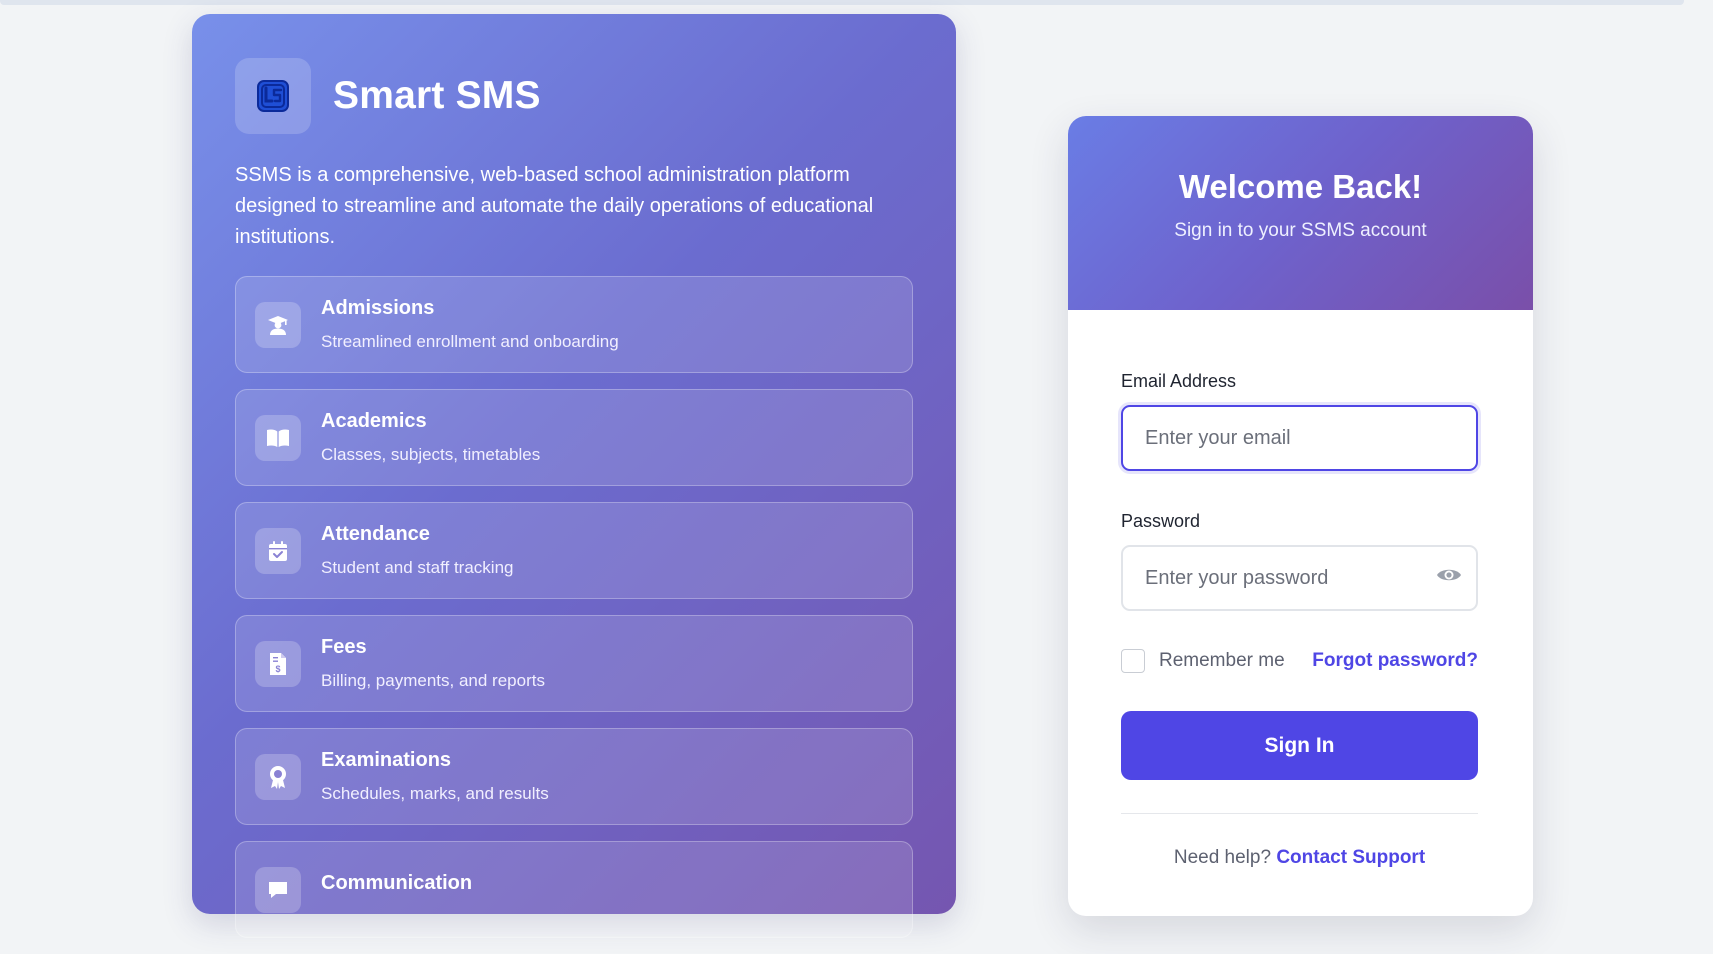  What do you see at coordinates (574, 437) in the screenshot?
I see `feature-academics: Academics Classes, subjects, timetables` at bounding box center [574, 437].